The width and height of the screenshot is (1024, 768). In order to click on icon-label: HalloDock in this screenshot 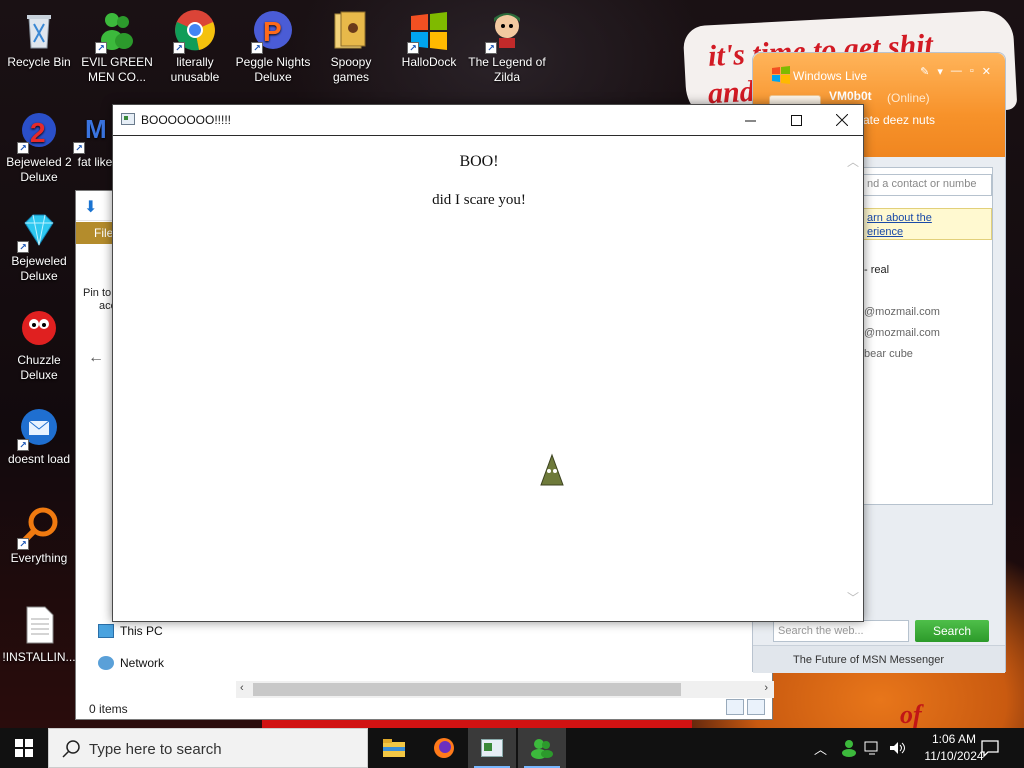, I will do `click(429, 62)`.